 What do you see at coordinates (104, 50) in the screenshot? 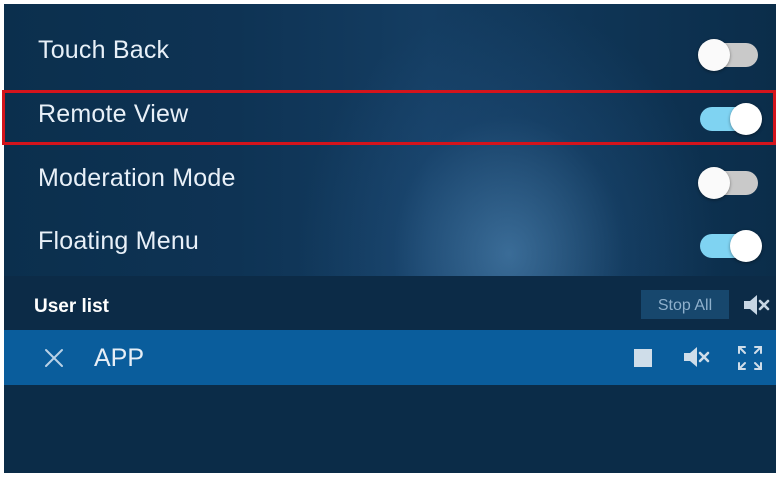
I see `setting-label-touch-back: Touch Back` at bounding box center [104, 50].